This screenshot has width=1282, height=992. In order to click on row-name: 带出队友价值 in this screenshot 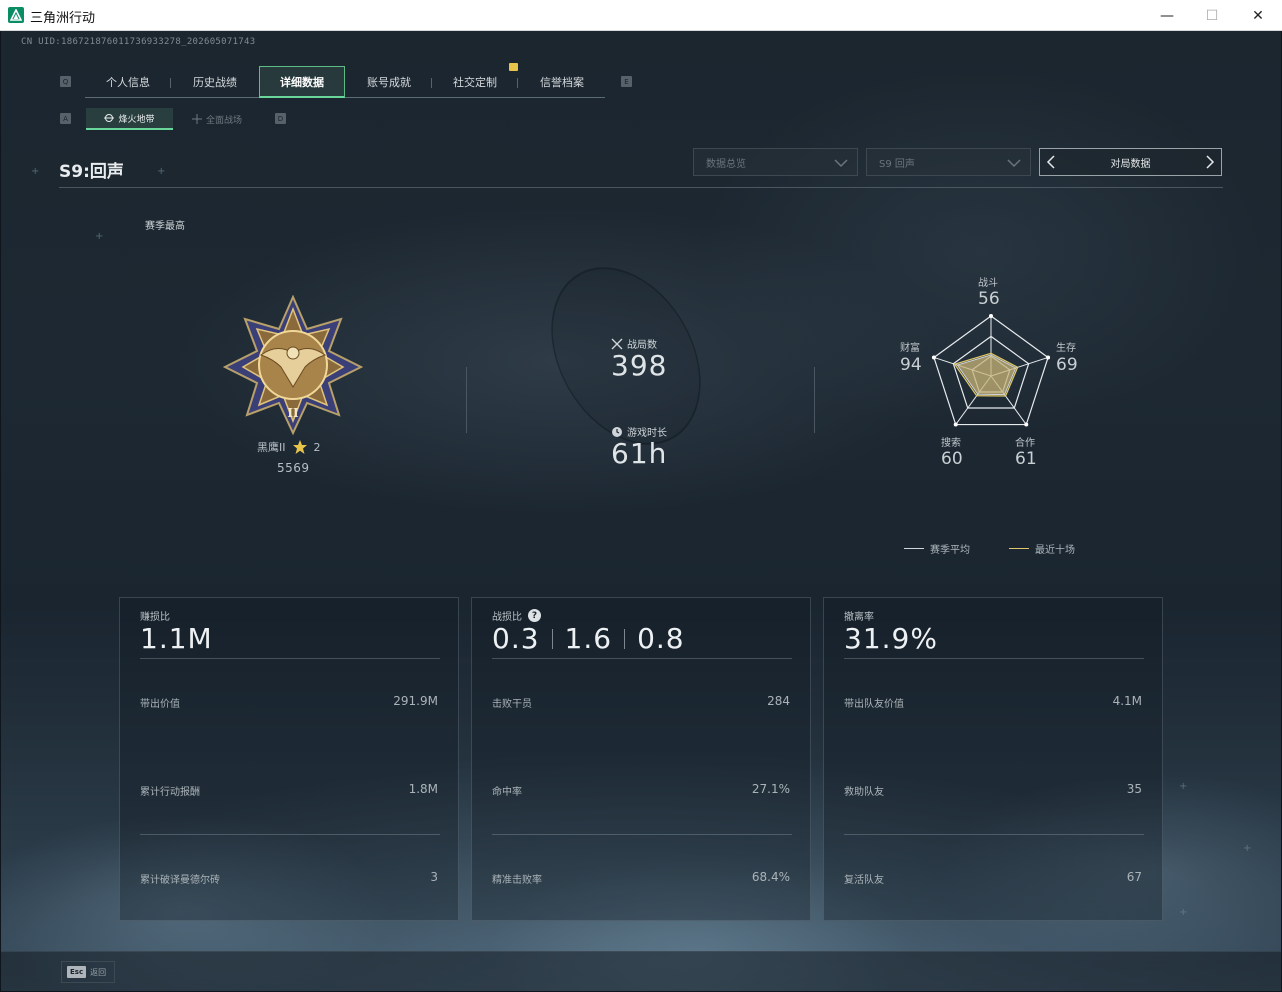, I will do `click(874, 704)`.